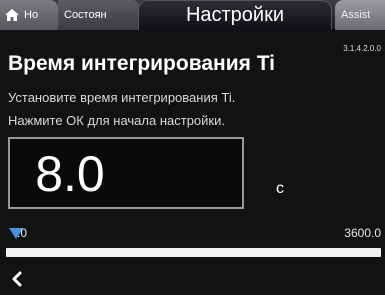 This screenshot has height=295, width=385. I want to click on top-tab-bar: Ho Состоян Assist Настройки, so click(192, 15).